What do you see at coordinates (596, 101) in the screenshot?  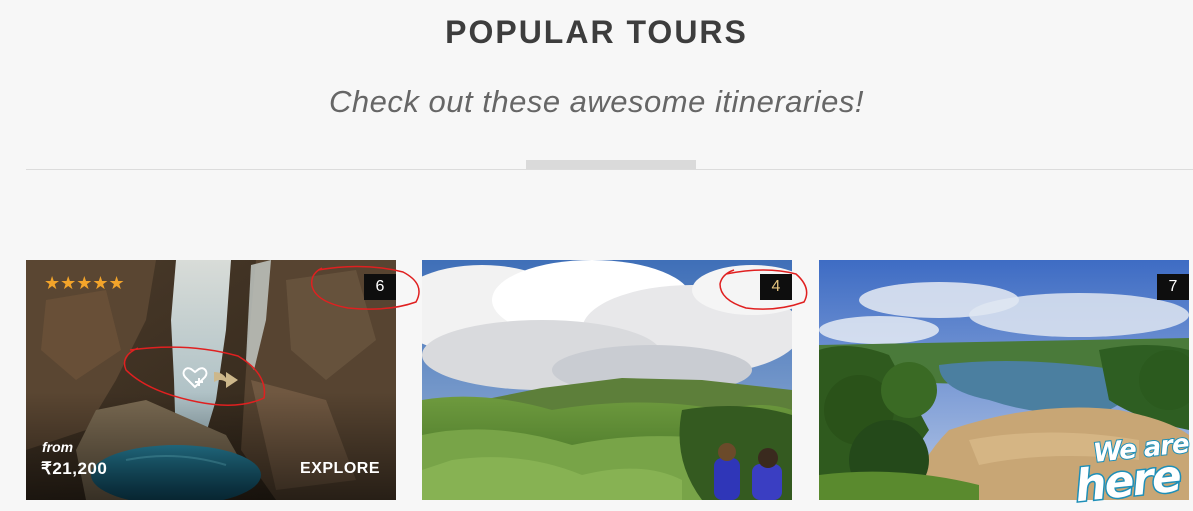 I see `section-subtitle: Check out these awesome itineraries!` at bounding box center [596, 101].